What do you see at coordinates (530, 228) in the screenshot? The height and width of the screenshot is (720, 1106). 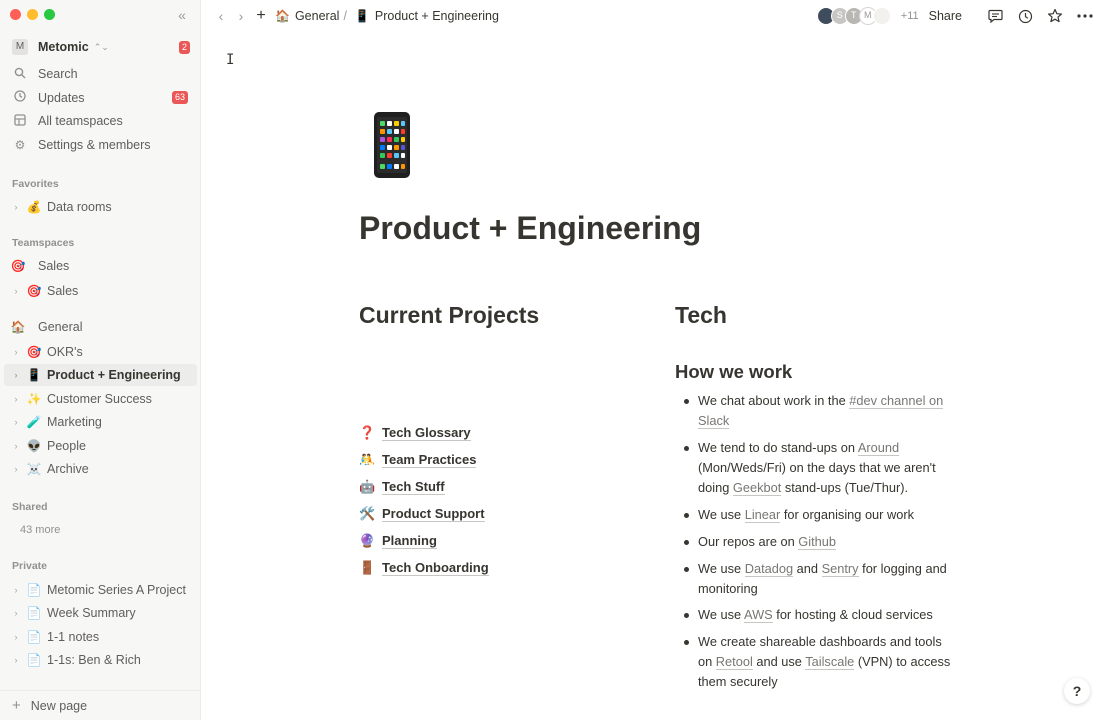 I see `page-title: Product + Engineering` at bounding box center [530, 228].